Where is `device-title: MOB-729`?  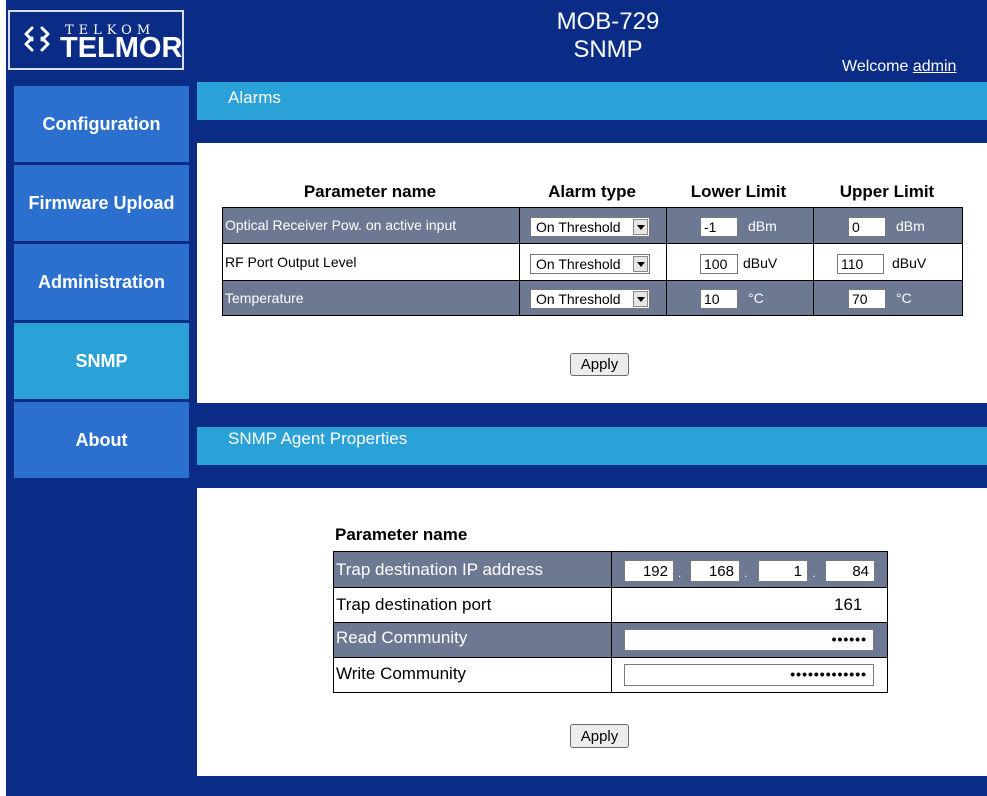
device-title: MOB-729 is located at coordinates (608, 21).